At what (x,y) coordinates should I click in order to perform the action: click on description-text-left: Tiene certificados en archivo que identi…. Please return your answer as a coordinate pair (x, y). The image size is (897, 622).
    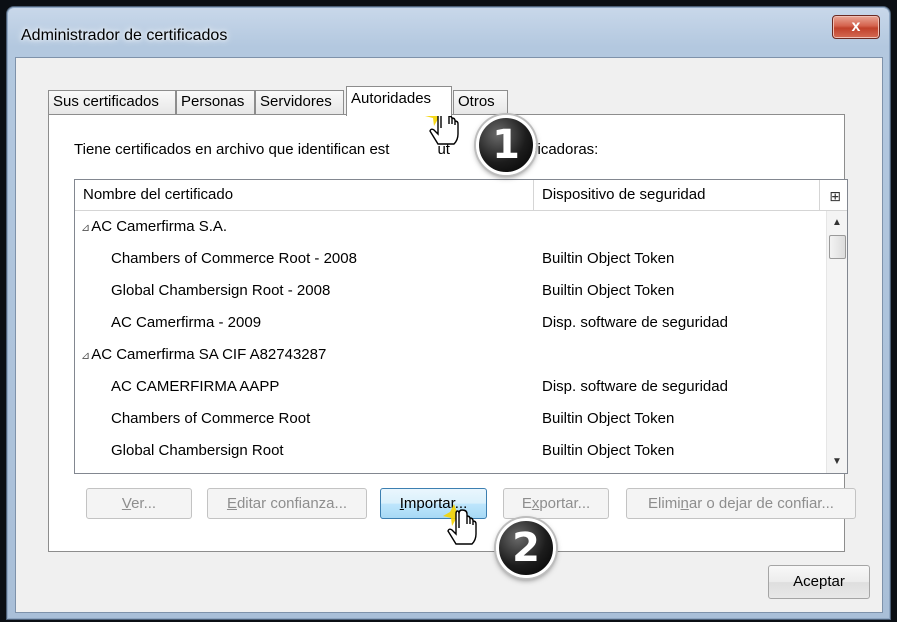
    Looking at the image, I should click on (232, 149).